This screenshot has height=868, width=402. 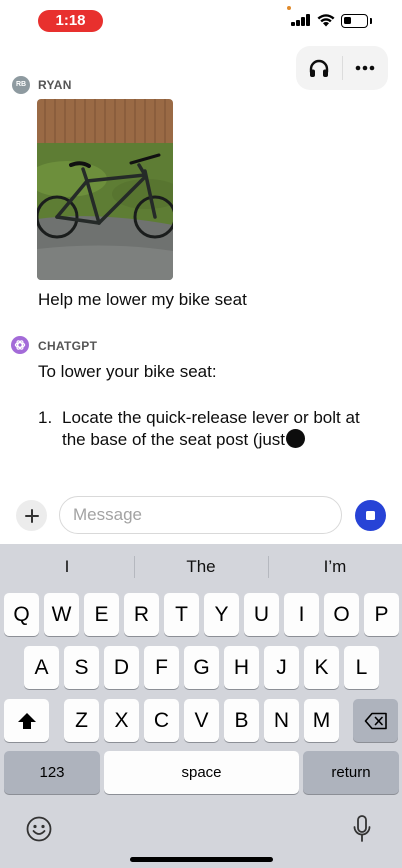 What do you see at coordinates (142, 299) in the screenshot?
I see `user-message-text: Help me lower my bike seat` at bounding box center [142, 299].